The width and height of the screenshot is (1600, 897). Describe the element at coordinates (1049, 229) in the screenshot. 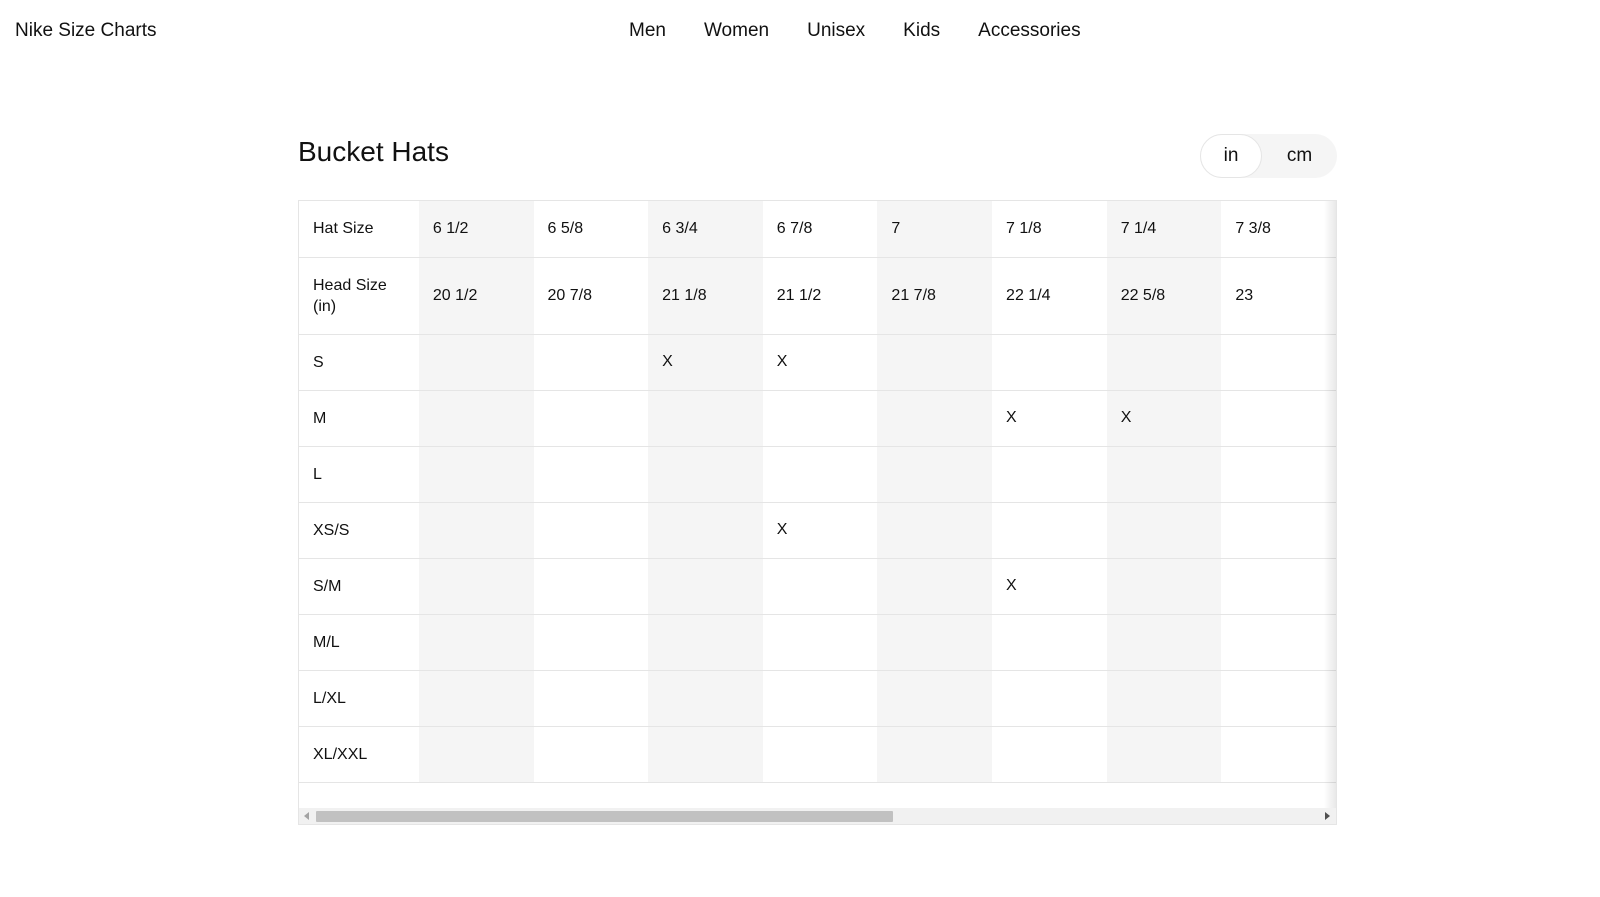

I see `table-cell: 7 1/8` at that location.